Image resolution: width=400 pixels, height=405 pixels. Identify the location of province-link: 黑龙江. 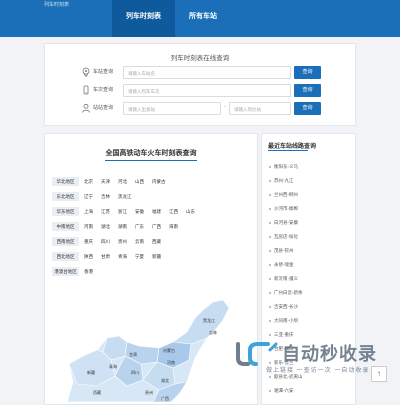
(126, 196).